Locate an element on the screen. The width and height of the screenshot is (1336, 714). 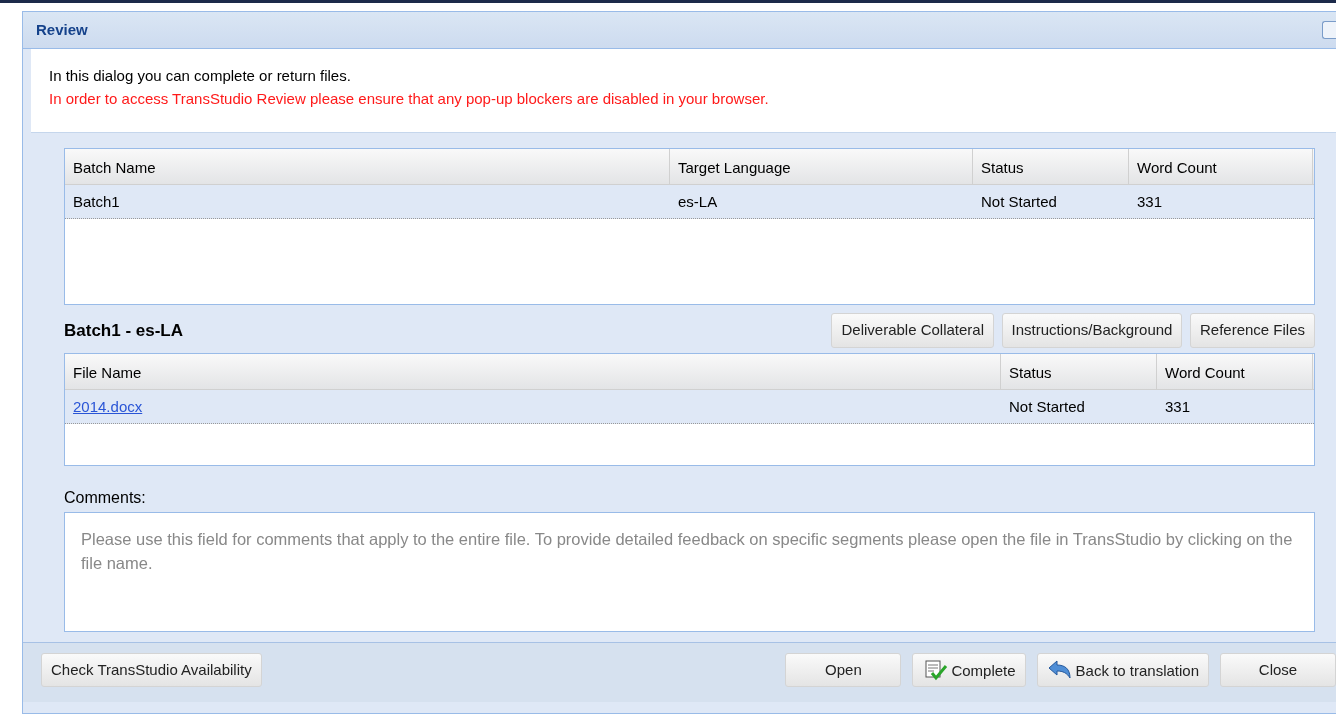
section-heading: Batch1 - es-LA is located at coordinates (124, 330).